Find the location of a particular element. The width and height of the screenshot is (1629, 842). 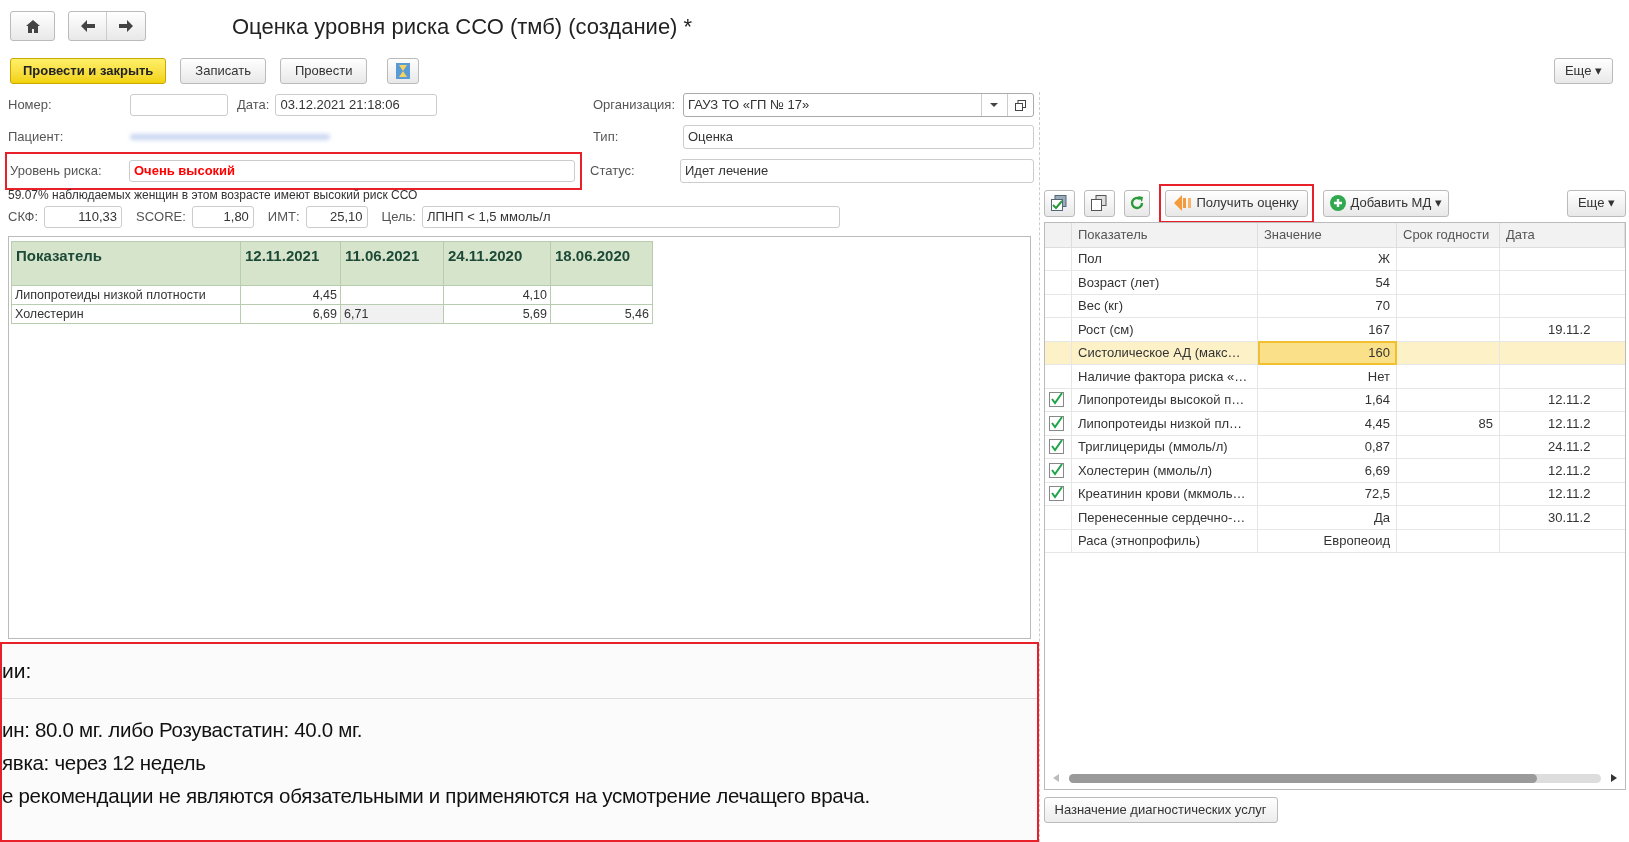

column-header: 12.11.2021 is located at coordinates (290, 263).